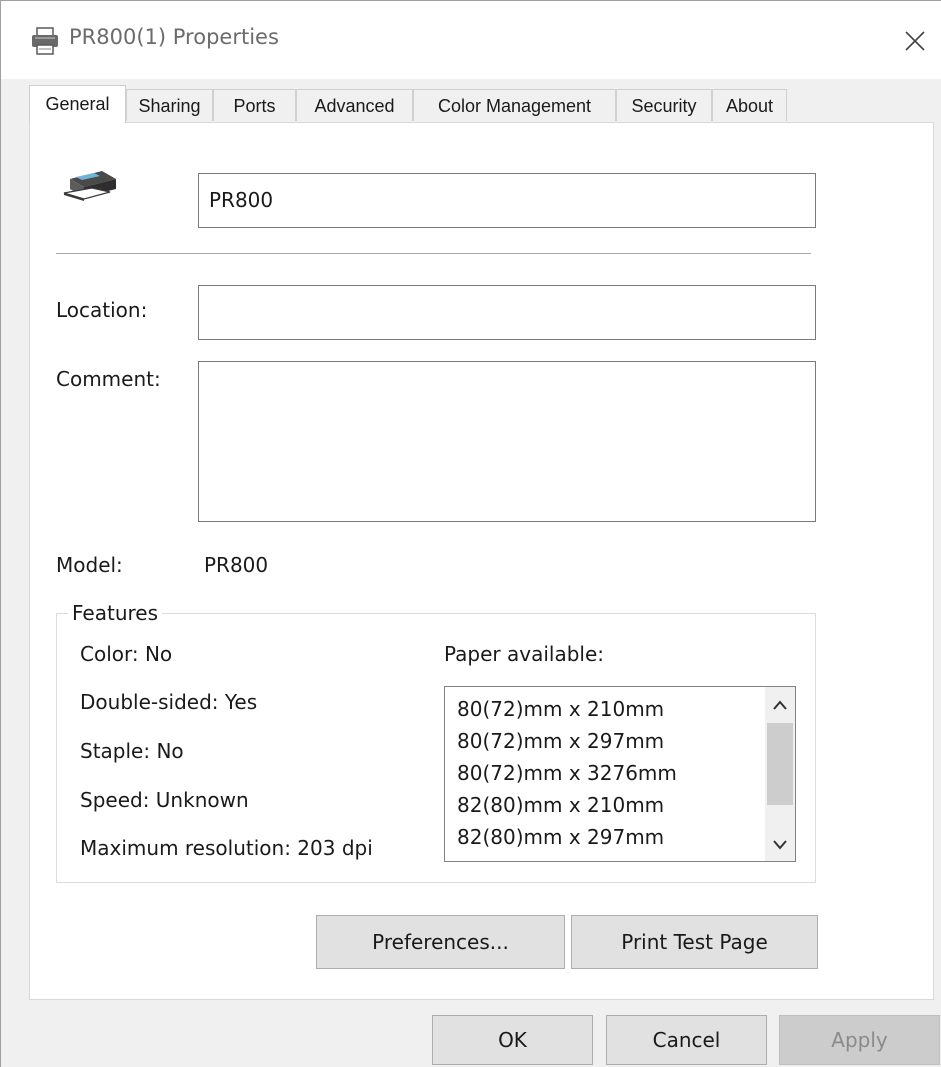 The image size is (941, 1067). Describe the element at coordinates (560, 741) in the screenshot. I see `list-item: 80(72)mm x 297mm` at that location.